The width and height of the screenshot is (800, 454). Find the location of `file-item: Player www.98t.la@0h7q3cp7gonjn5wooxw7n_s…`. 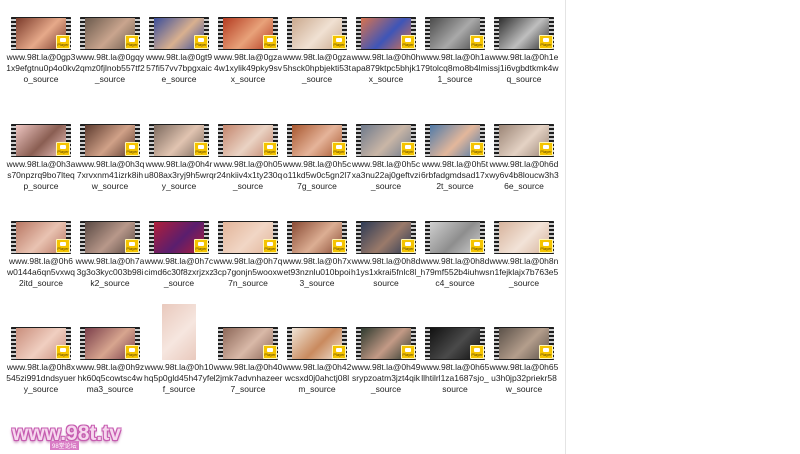

file-item: Player www.98t.la@0h7q3cp7gonjn5wooxw7n_s… is located at coordinates (248, 255).